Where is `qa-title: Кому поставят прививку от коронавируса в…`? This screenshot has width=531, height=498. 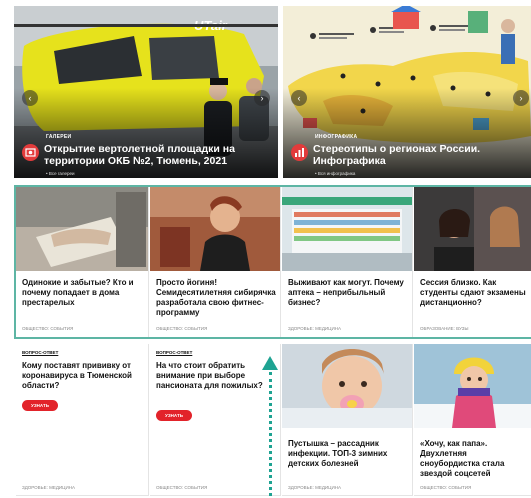 qa-title: Кому поставят прививку от коронавируса в… is located at coordinates (82, 376).